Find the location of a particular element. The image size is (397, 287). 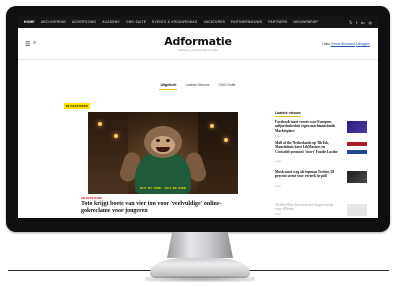

nav-item-cmo-suite: CMO SUITE is located at coordinates (136, 22).